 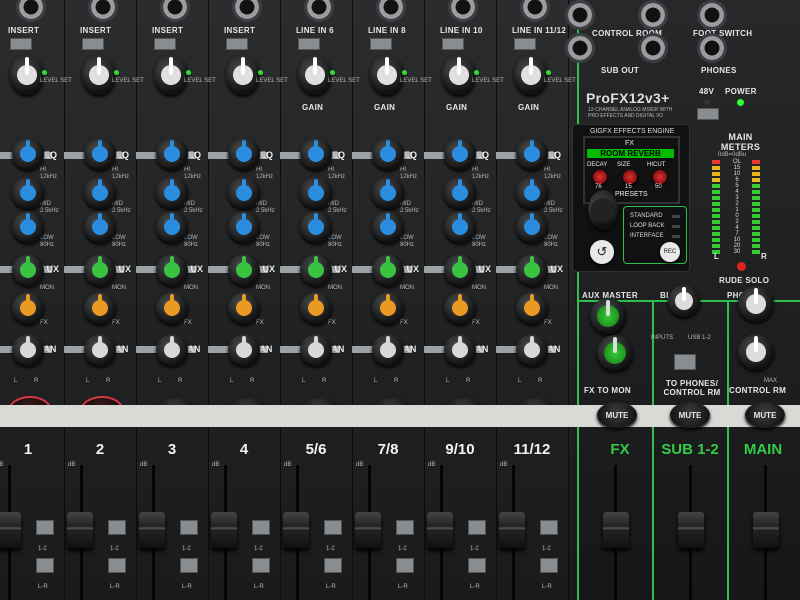 I want to click on rec-button: REC, so click(x=670, y=252).